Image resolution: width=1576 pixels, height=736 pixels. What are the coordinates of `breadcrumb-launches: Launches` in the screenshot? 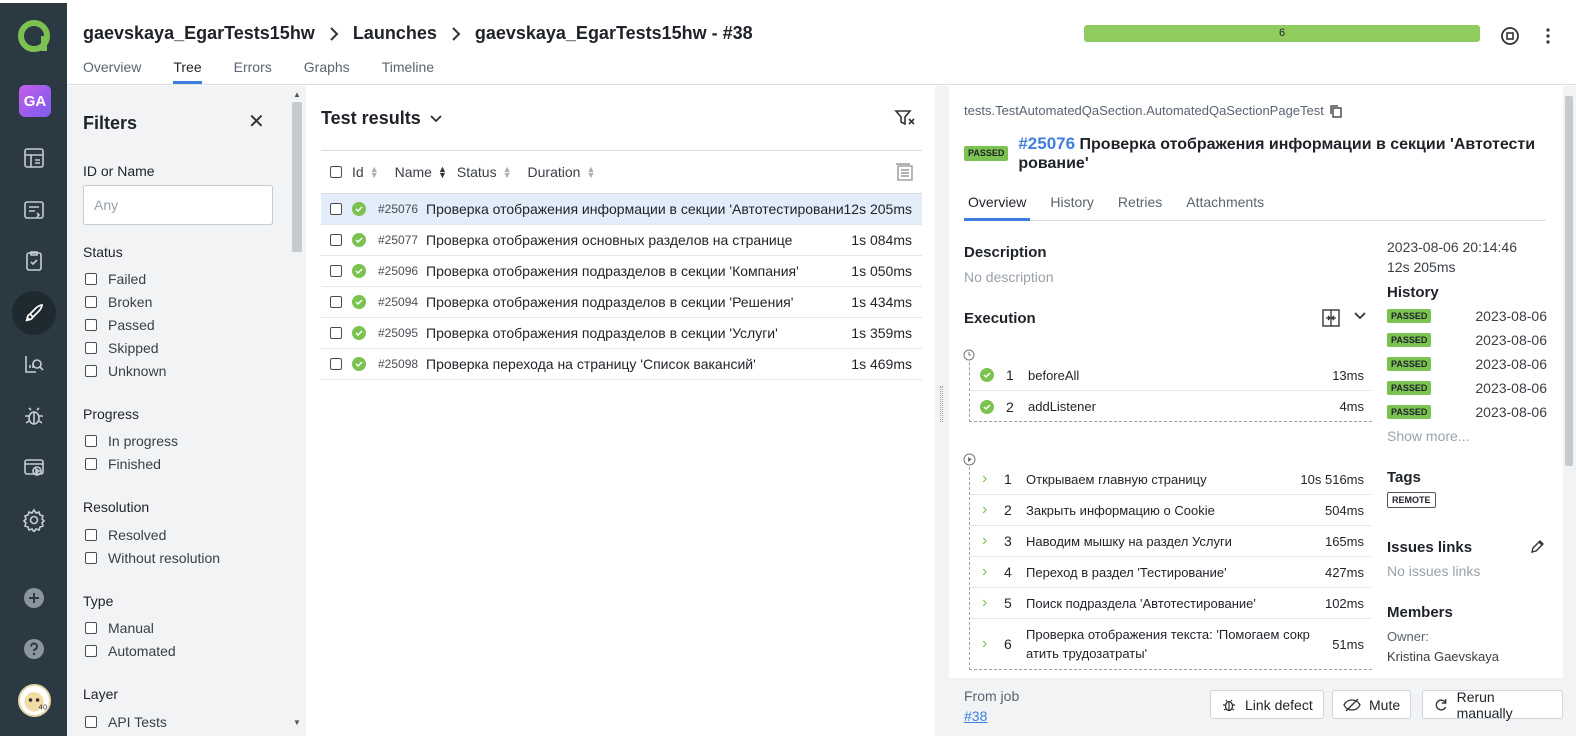 It's located at (395, 33).